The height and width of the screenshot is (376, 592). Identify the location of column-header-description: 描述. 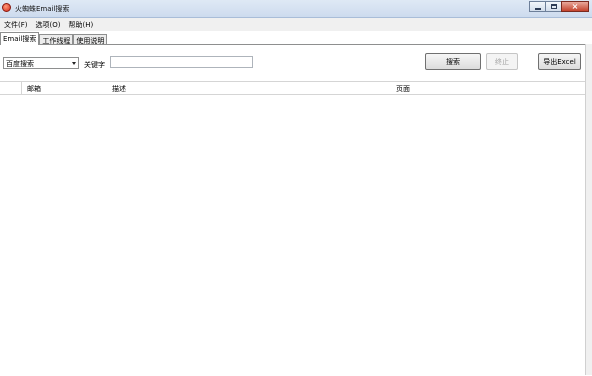
(119, 88).